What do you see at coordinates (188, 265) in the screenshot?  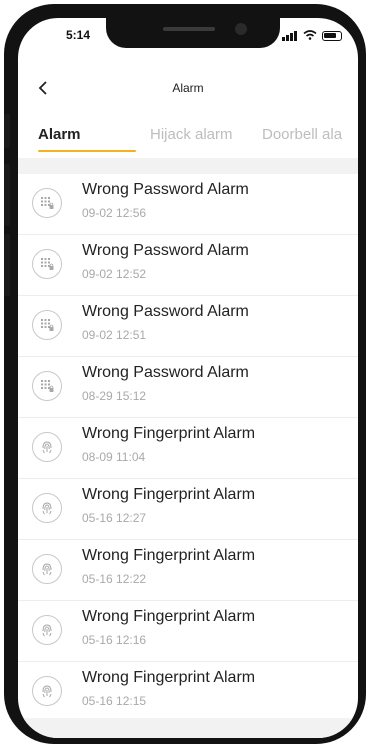 I see `alarm-list-item: Wrong Password Alarm 09-02 12:52` at bounding box center [188, 265].